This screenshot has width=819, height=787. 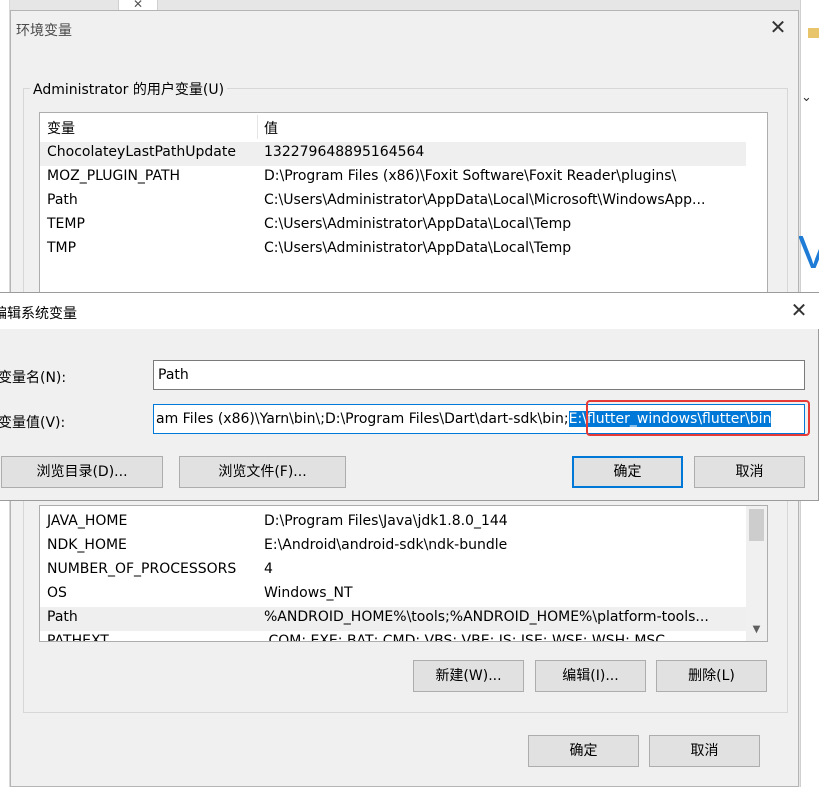 I want to click on edit-ok-button: 确定, so click(x=627, y=472).